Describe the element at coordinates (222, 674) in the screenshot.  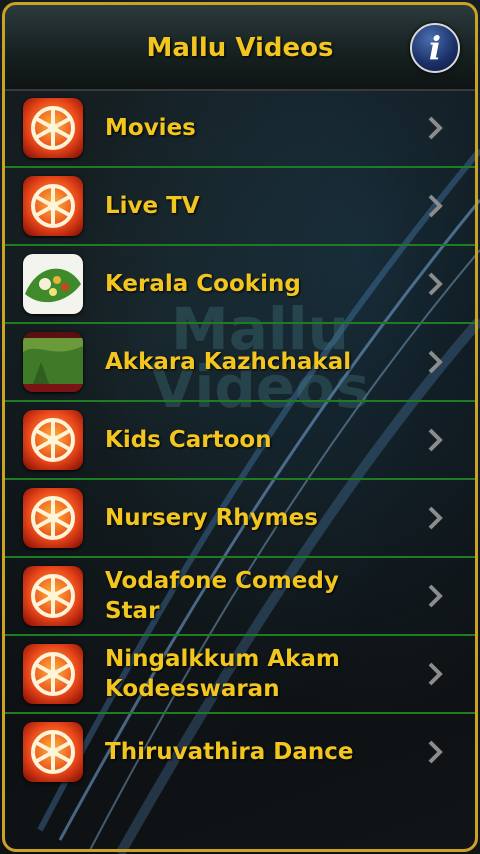
I see `list-item-label: Ningalkkum Akam Kodeeswaran` at that location.